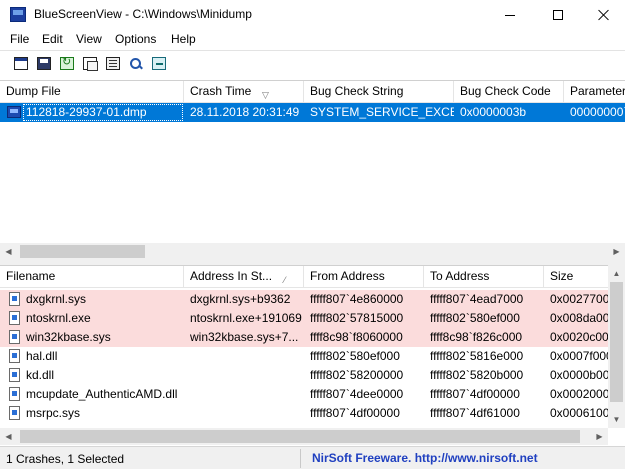 Image resolution: width=625 pixels, height=469 pixels. What do you see at coordinates (14, 112) in the screenshot?
I see `dump-file-icon` at bounding box center [14, 112].